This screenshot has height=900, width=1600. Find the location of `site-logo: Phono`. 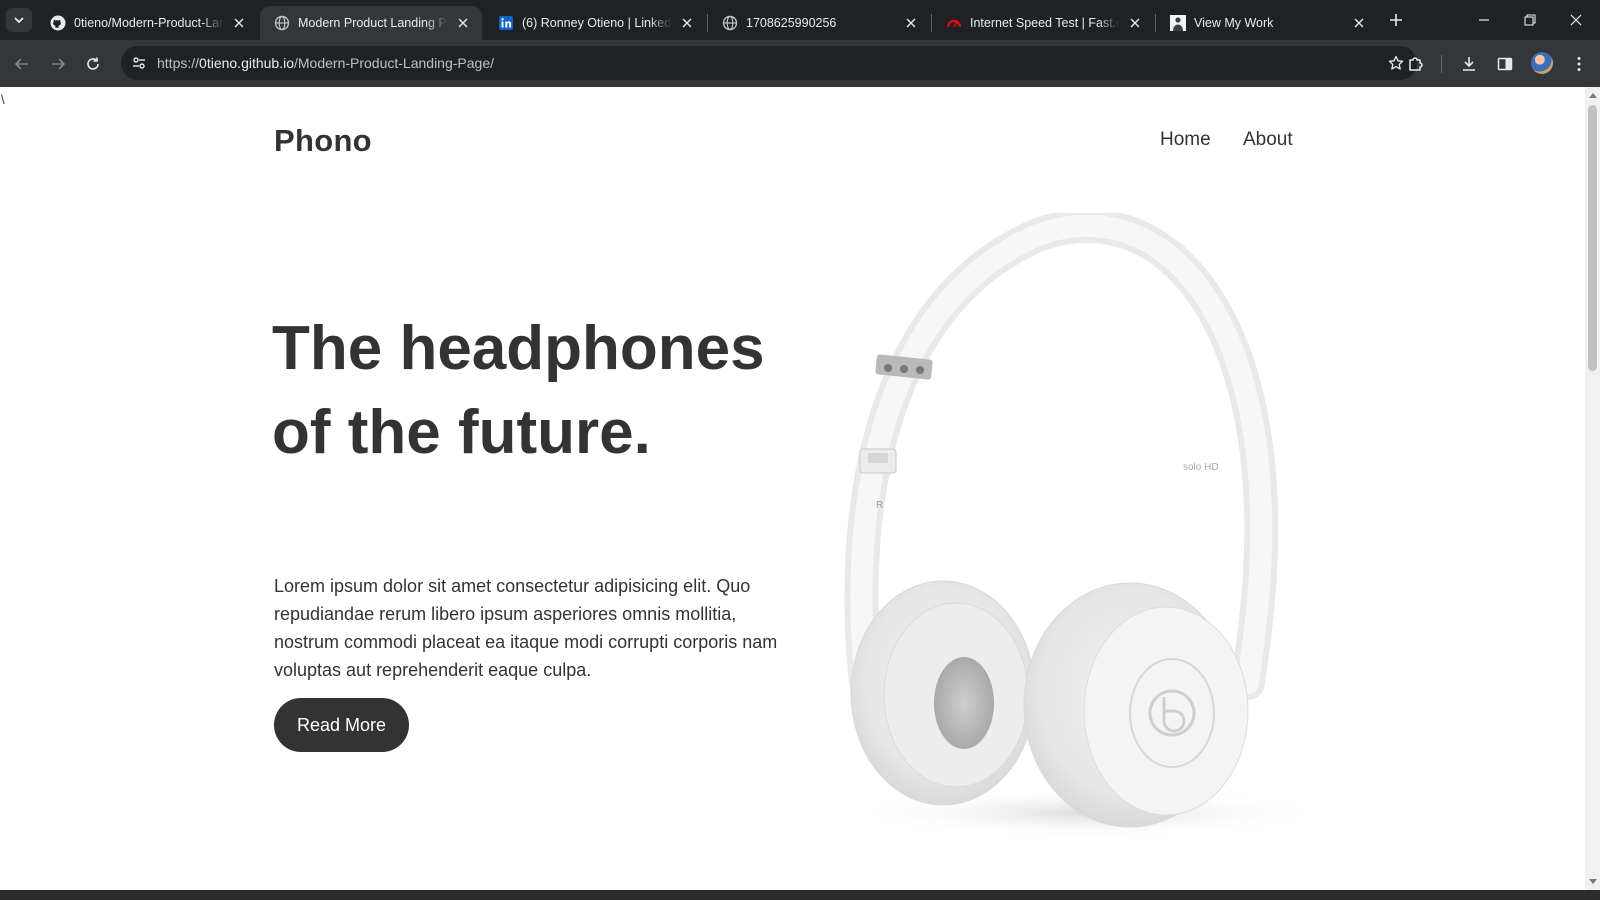

site-logo: Phono is located at coordinates (323, 141).